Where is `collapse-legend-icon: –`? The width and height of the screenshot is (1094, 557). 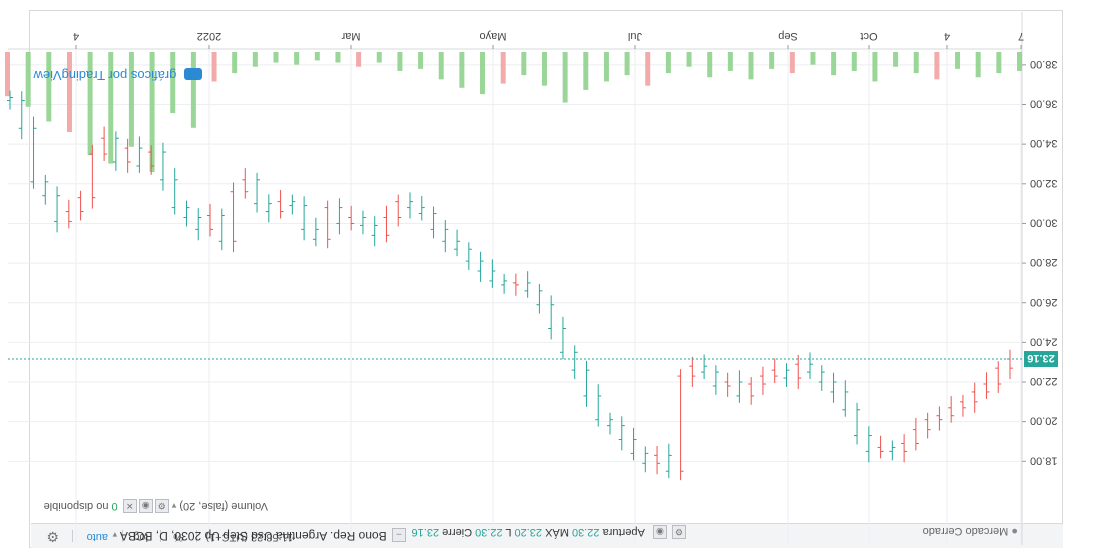
collapse-legend-icon: – is located at coordinates (399, 535).